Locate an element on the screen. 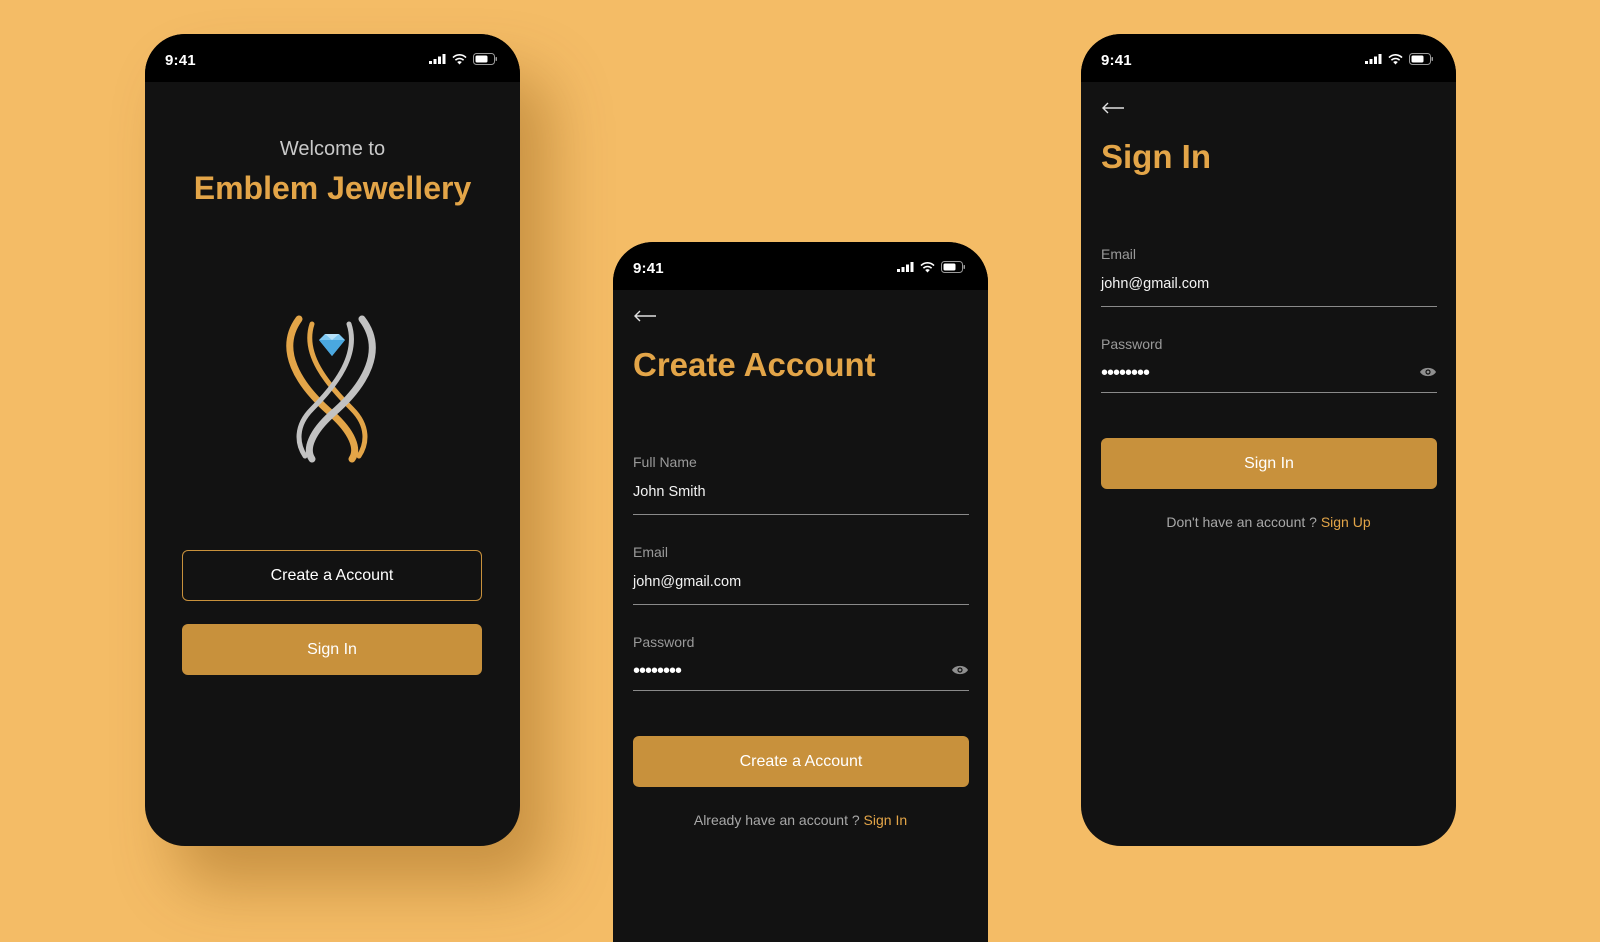  sign-in-button: Sign In is located at coordinates (332, 649).